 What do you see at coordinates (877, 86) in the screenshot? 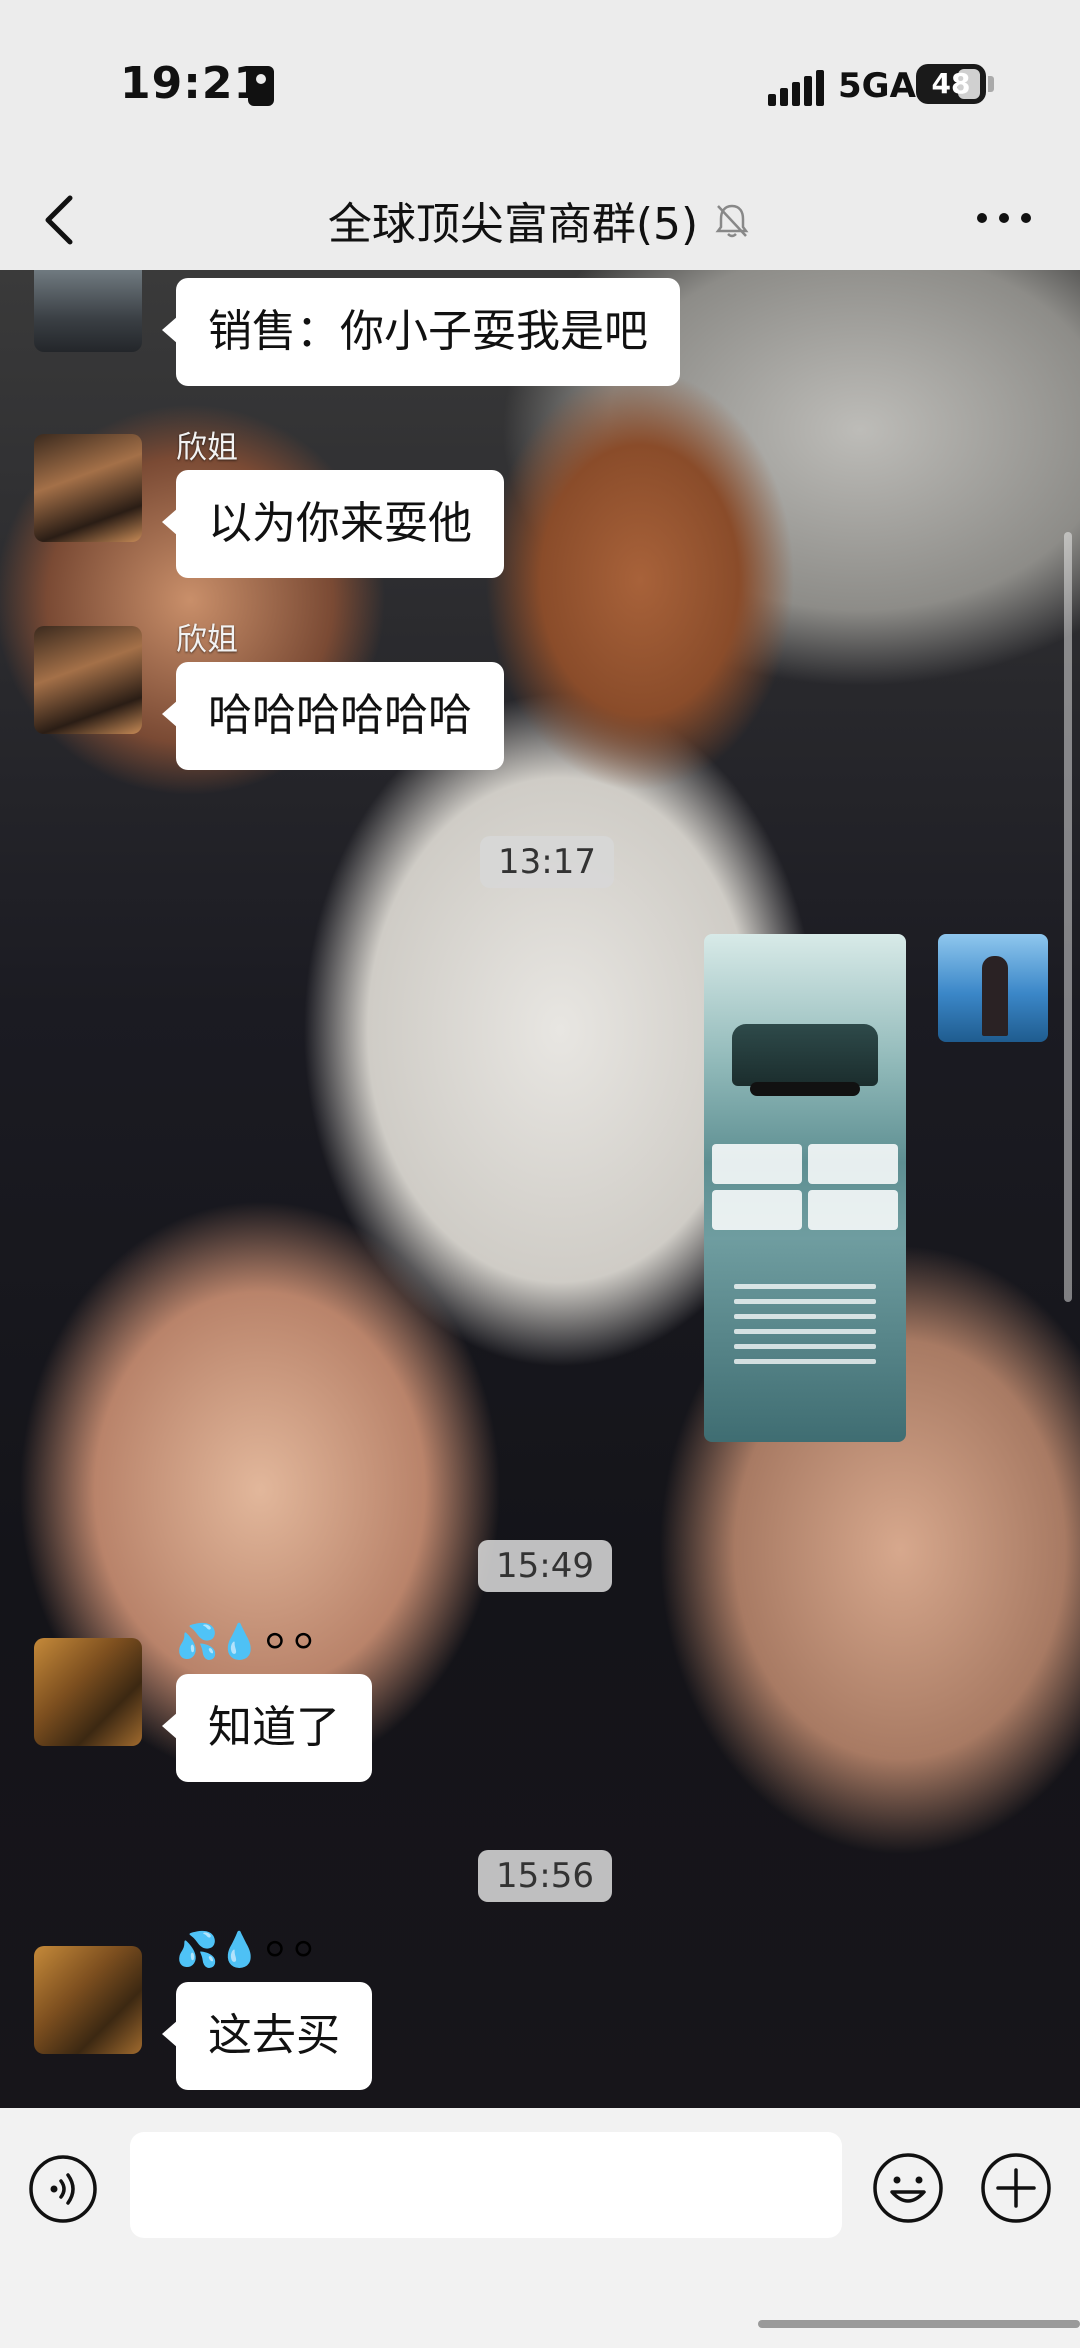
I see `network-type: 5GA` at bounding box center [877, 86].